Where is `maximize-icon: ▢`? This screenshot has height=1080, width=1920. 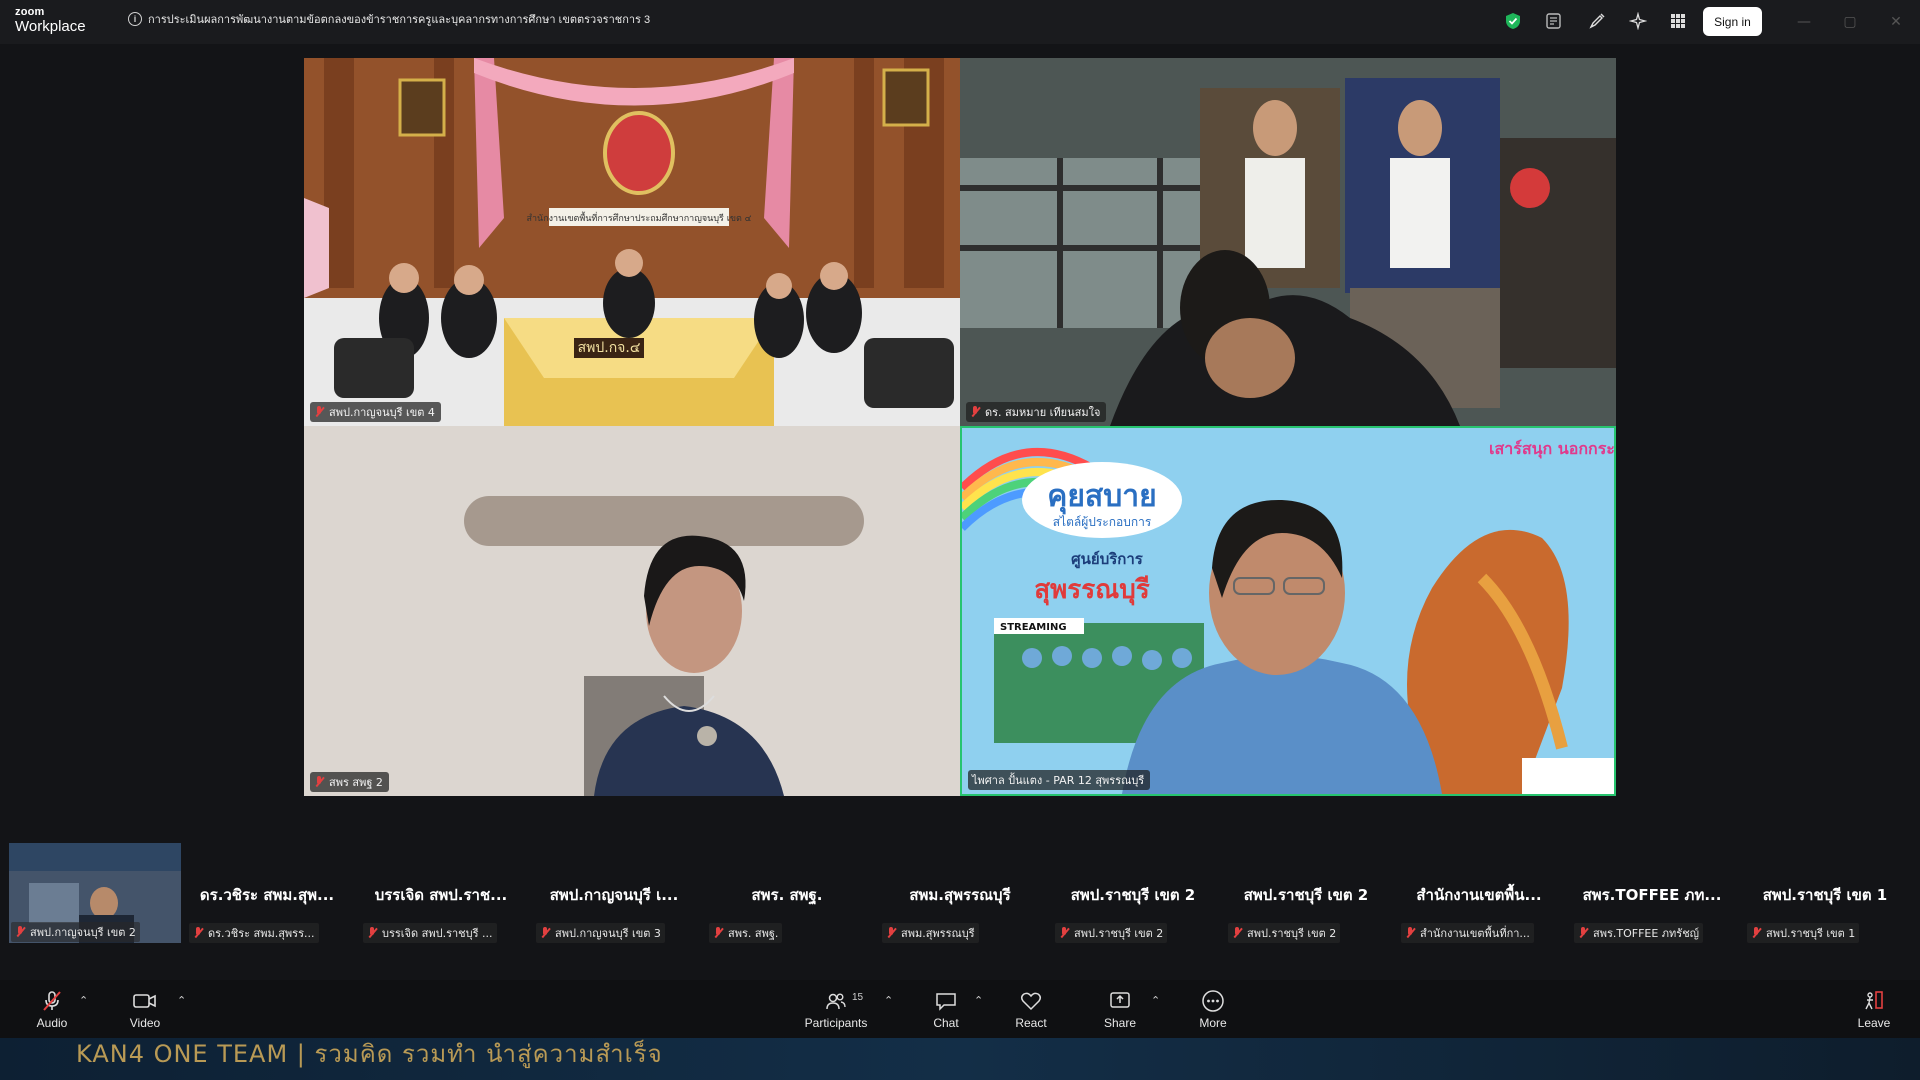
maximize-icon: ▢ is located at coordinates (1850, 22).